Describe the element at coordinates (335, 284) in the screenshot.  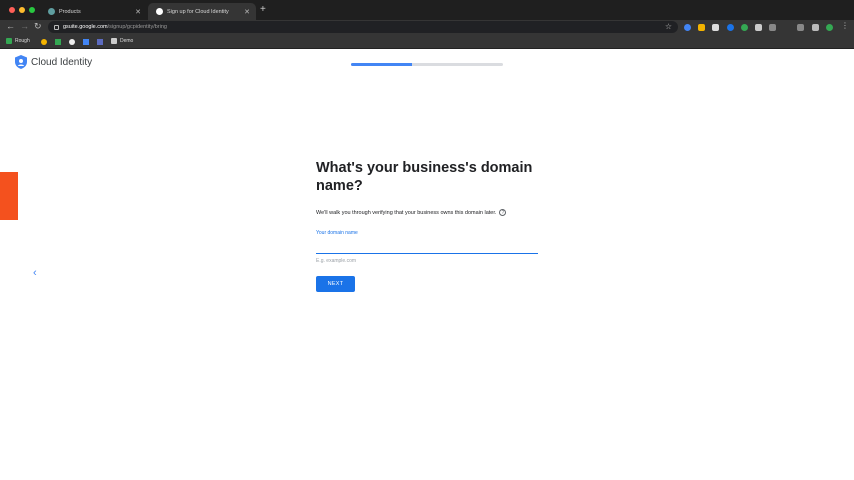
I see `next-button: NEXT` at that location.